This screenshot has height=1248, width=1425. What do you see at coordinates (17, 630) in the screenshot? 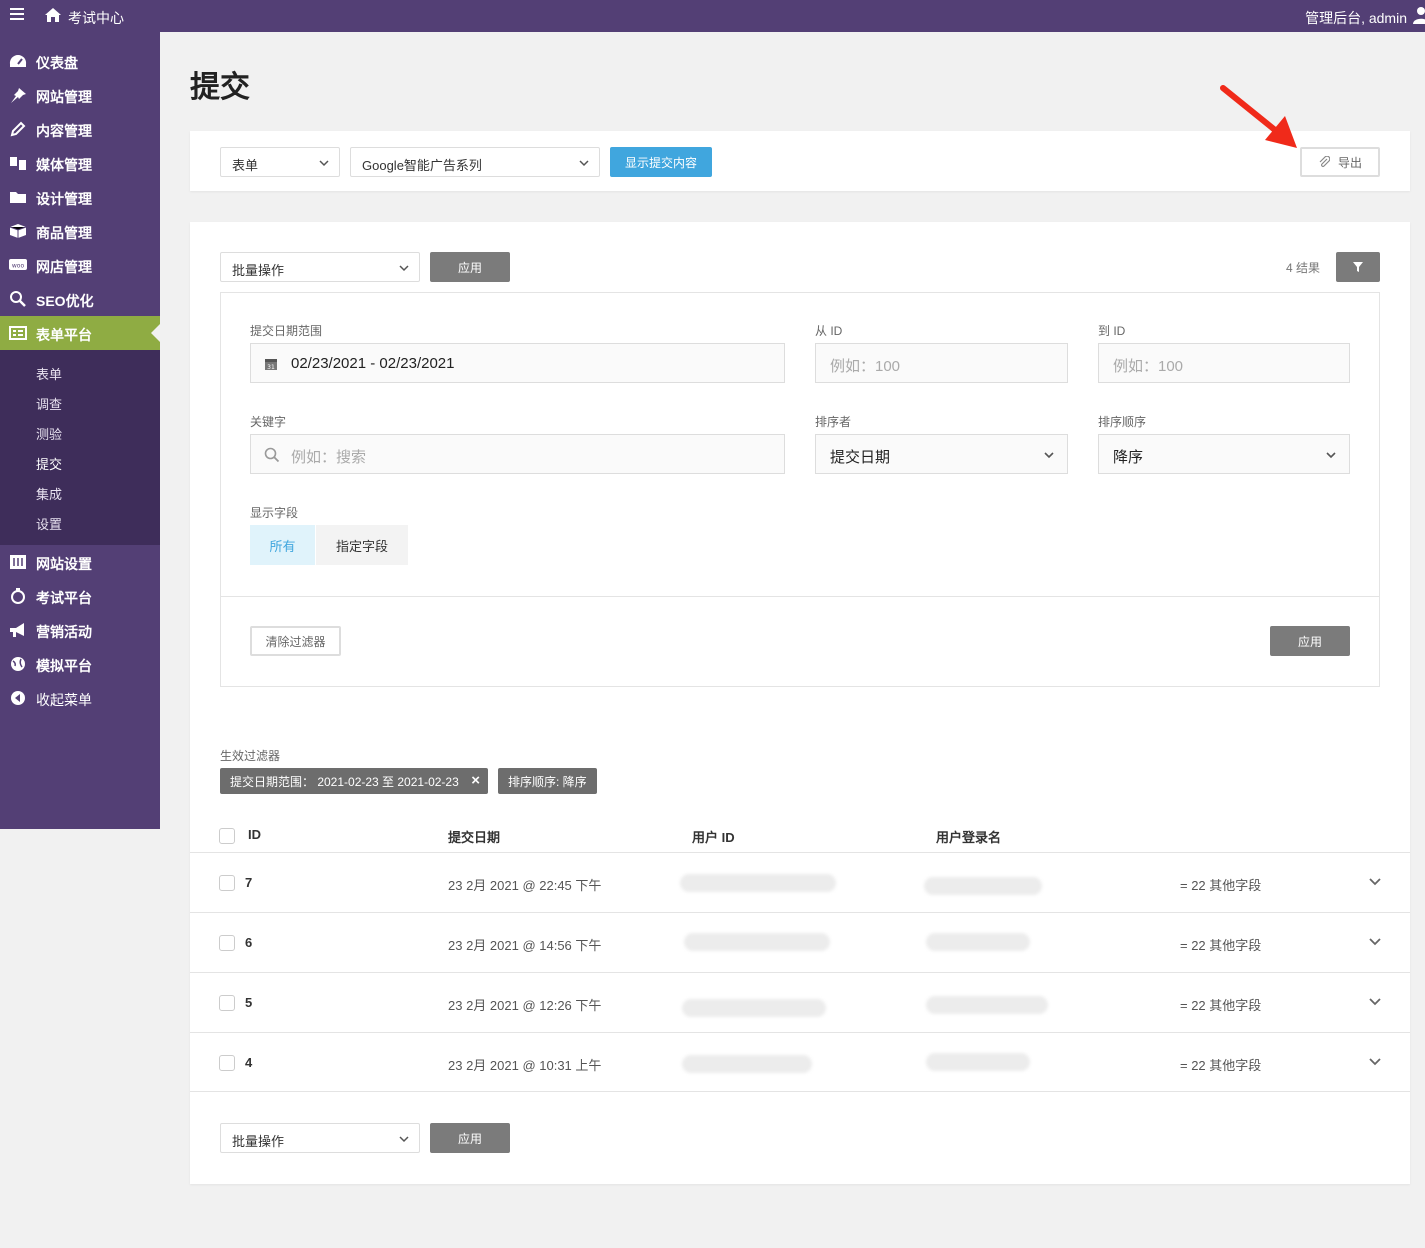
I see `megaphone-icon` at bounding box center [17, 630].